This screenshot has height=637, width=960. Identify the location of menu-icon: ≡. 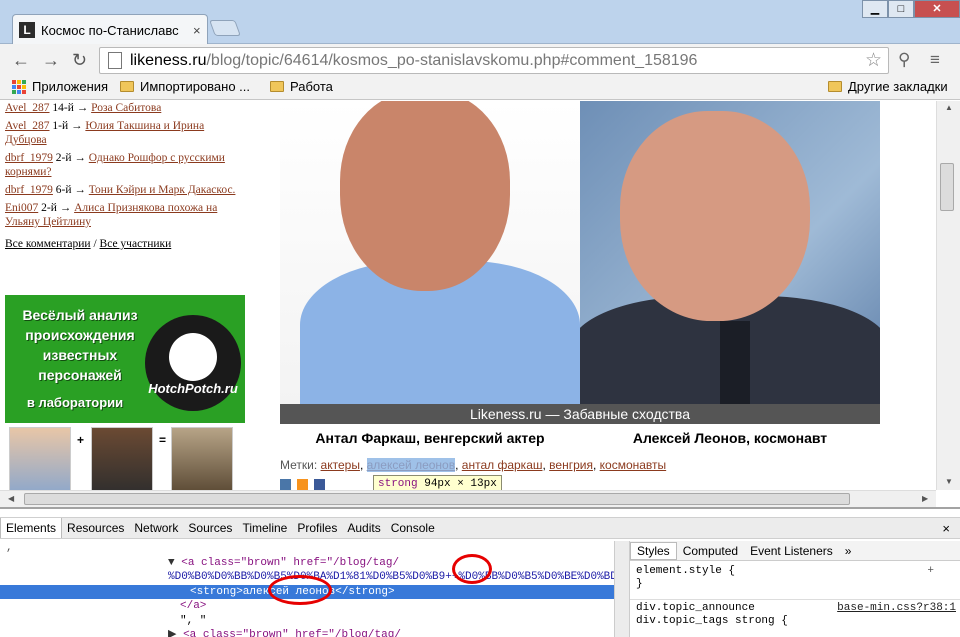
(935, 60).